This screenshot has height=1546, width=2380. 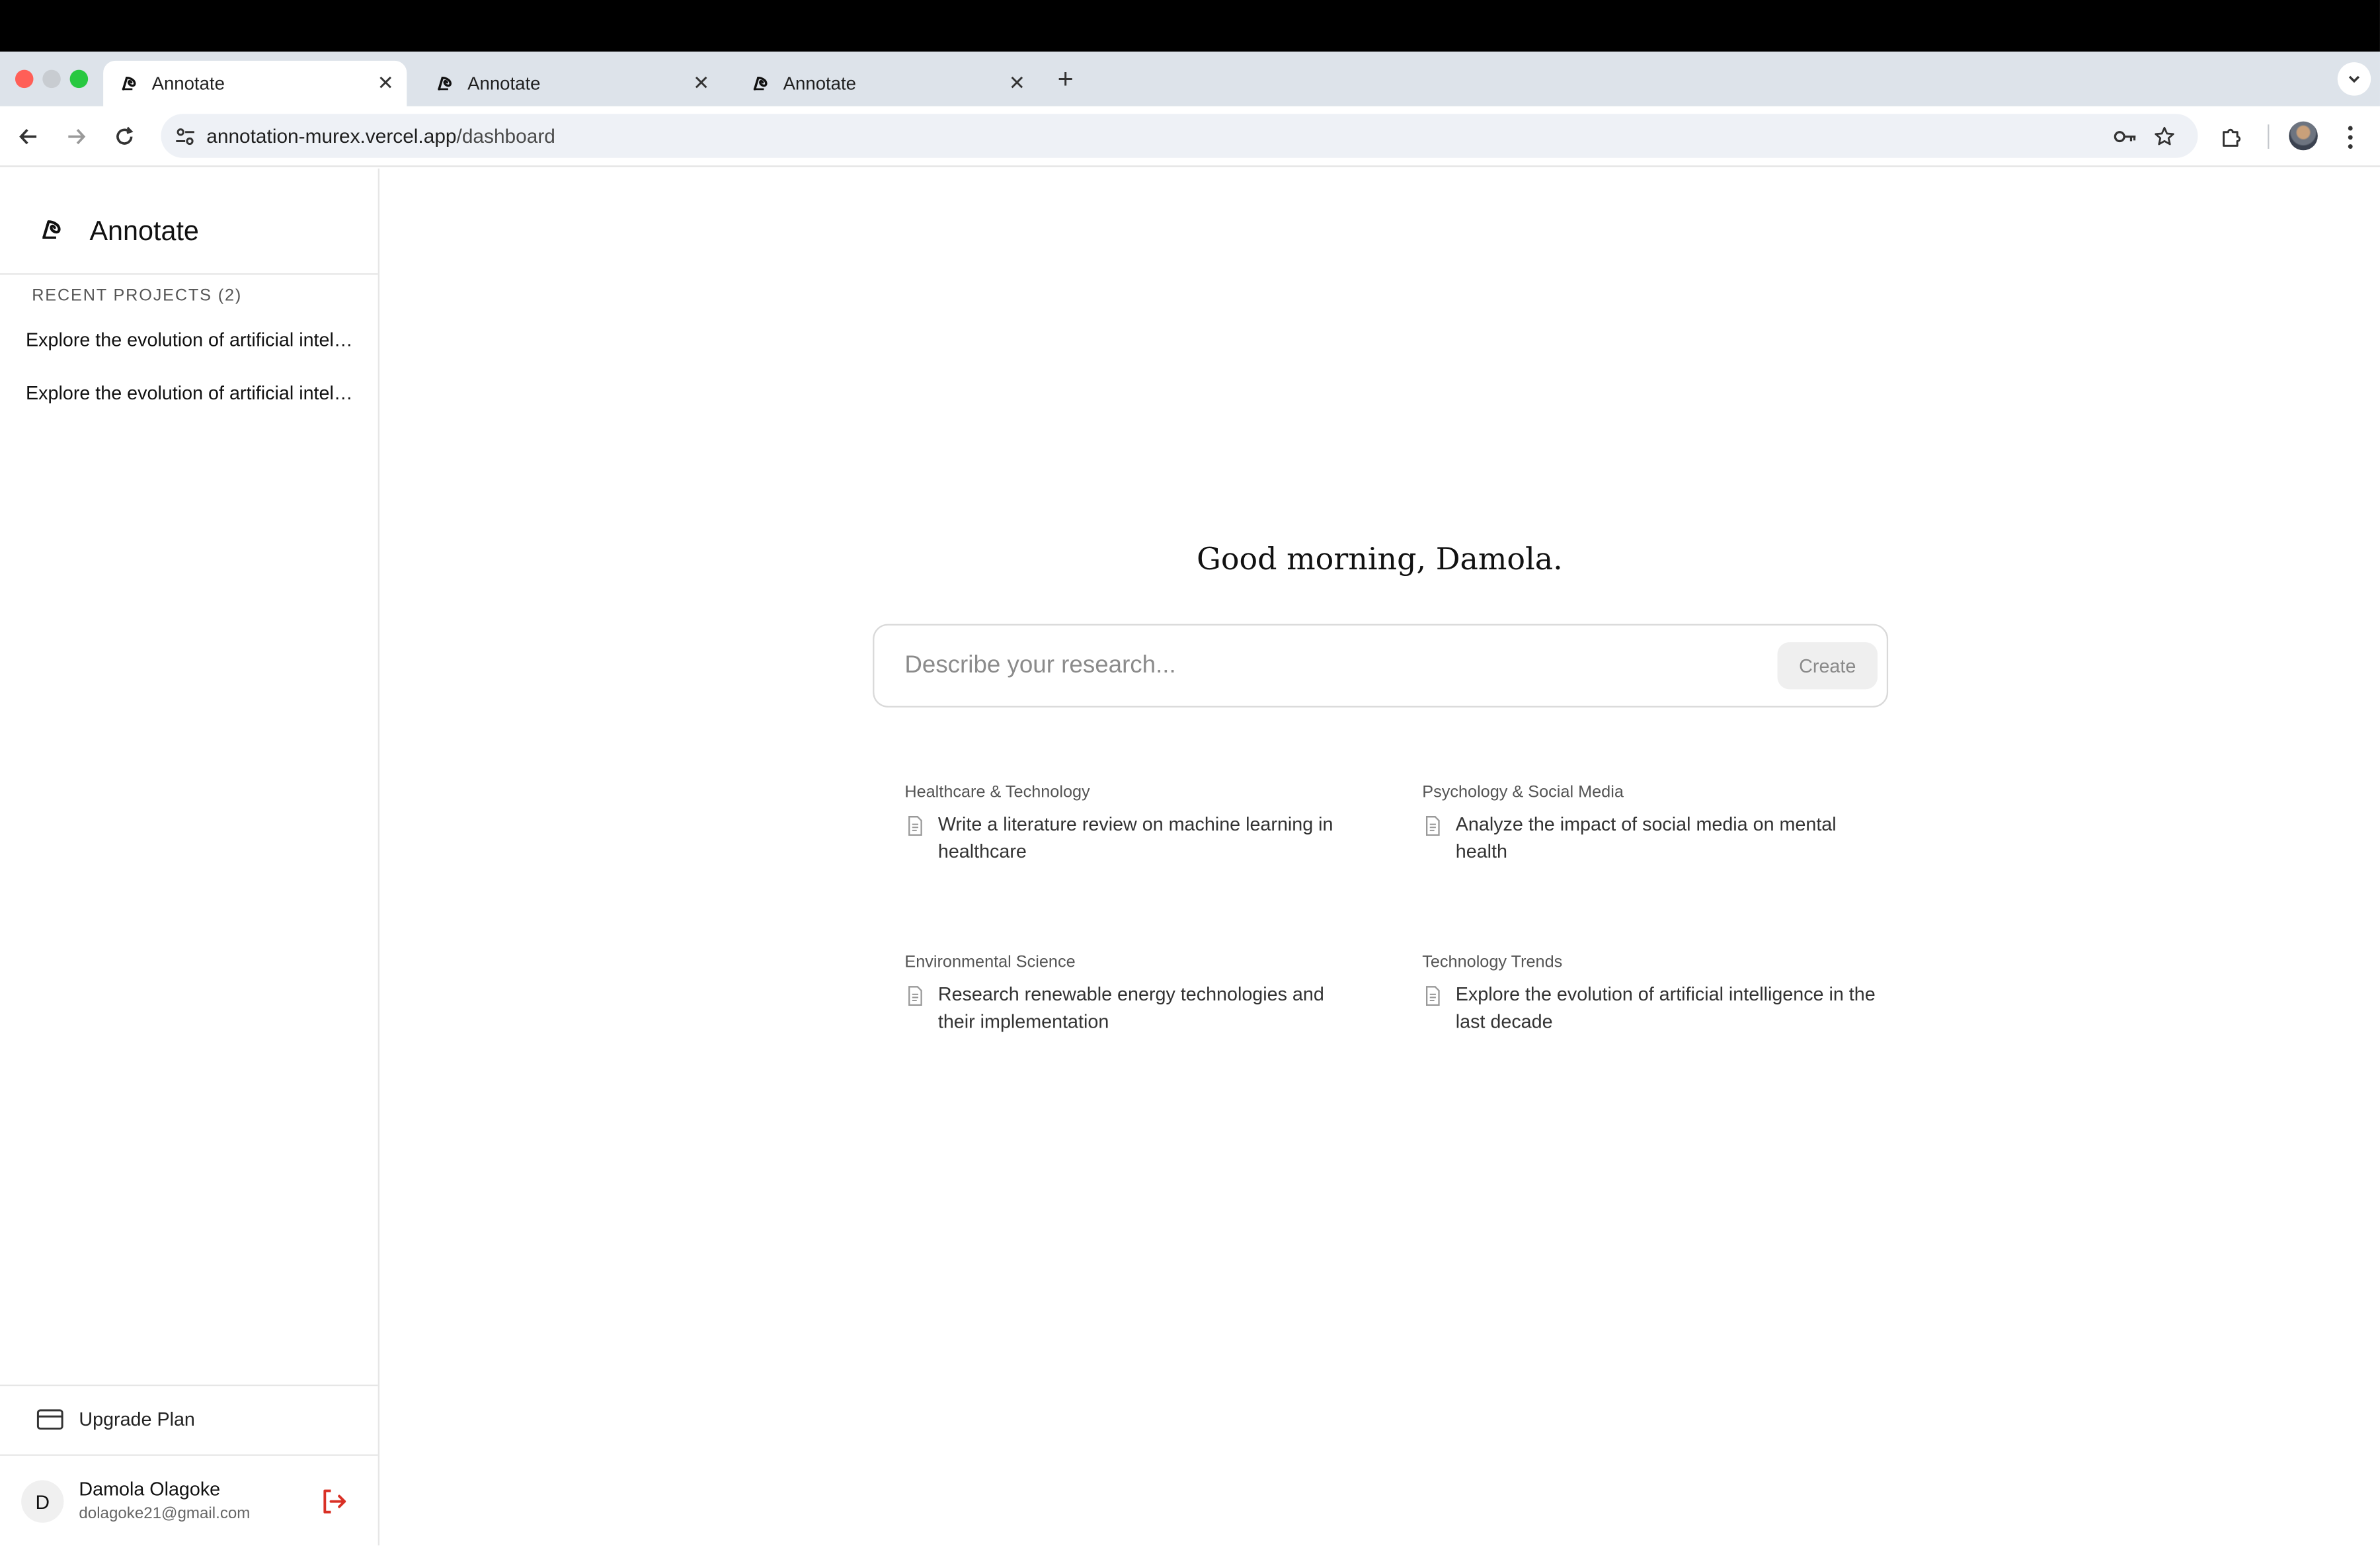 What do you see at coordinates (571, 83) in the screenshot?
I see `browser-tab-2: Annotate ✕` at bounding box center [571, 83].